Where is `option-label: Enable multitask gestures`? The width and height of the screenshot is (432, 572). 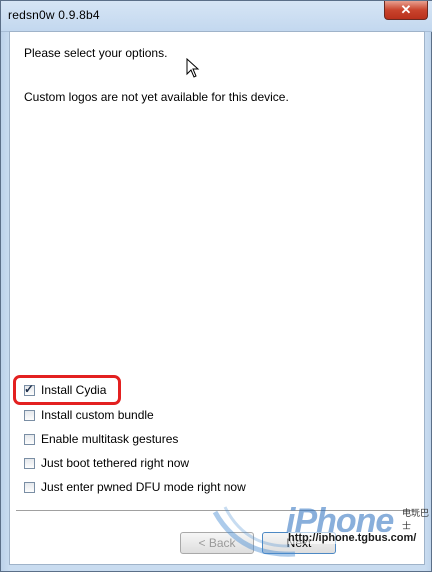 option-label: Enable multitask gestures is located at coordinates (110, 439).